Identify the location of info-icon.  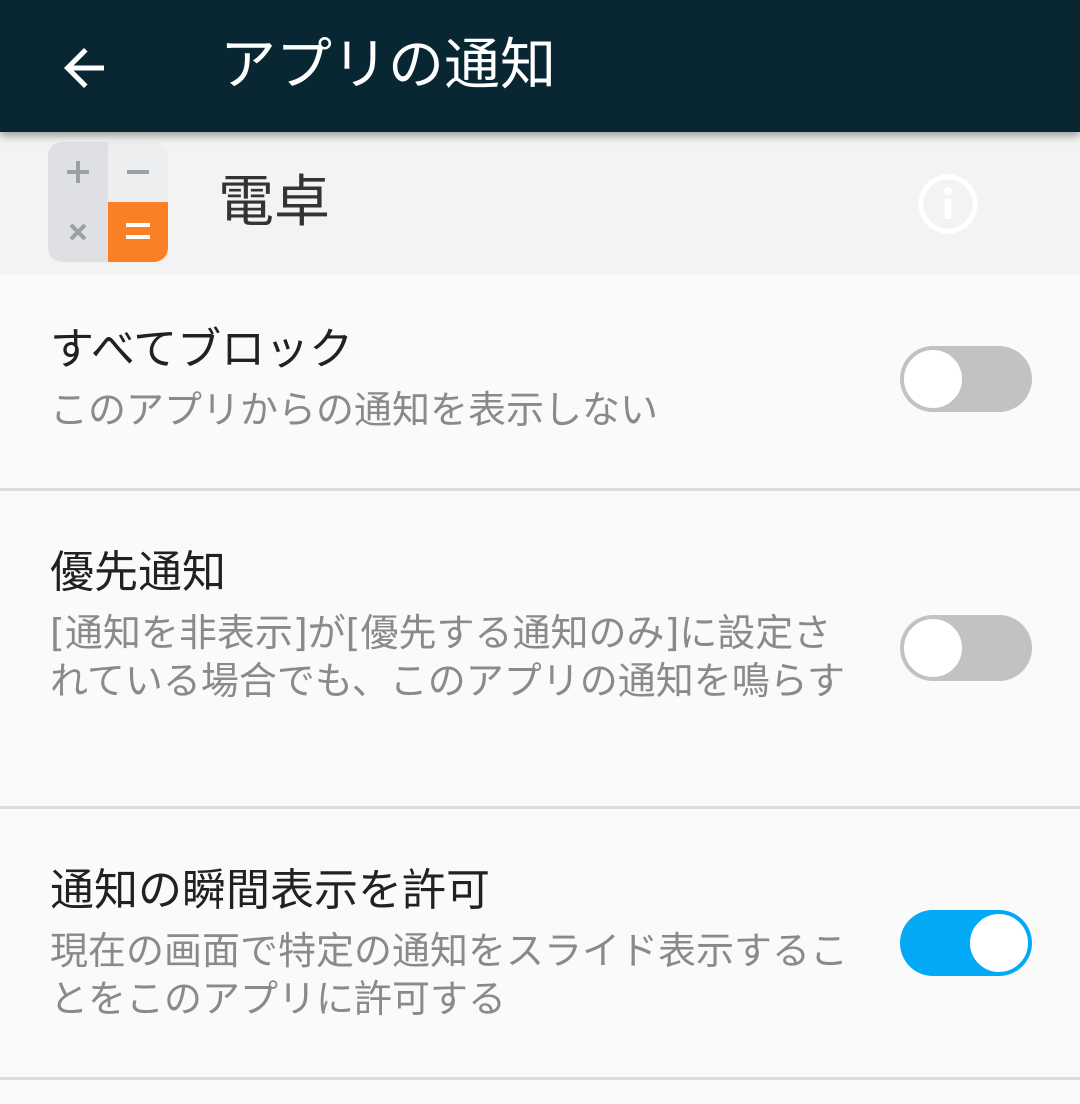
(948, 204).